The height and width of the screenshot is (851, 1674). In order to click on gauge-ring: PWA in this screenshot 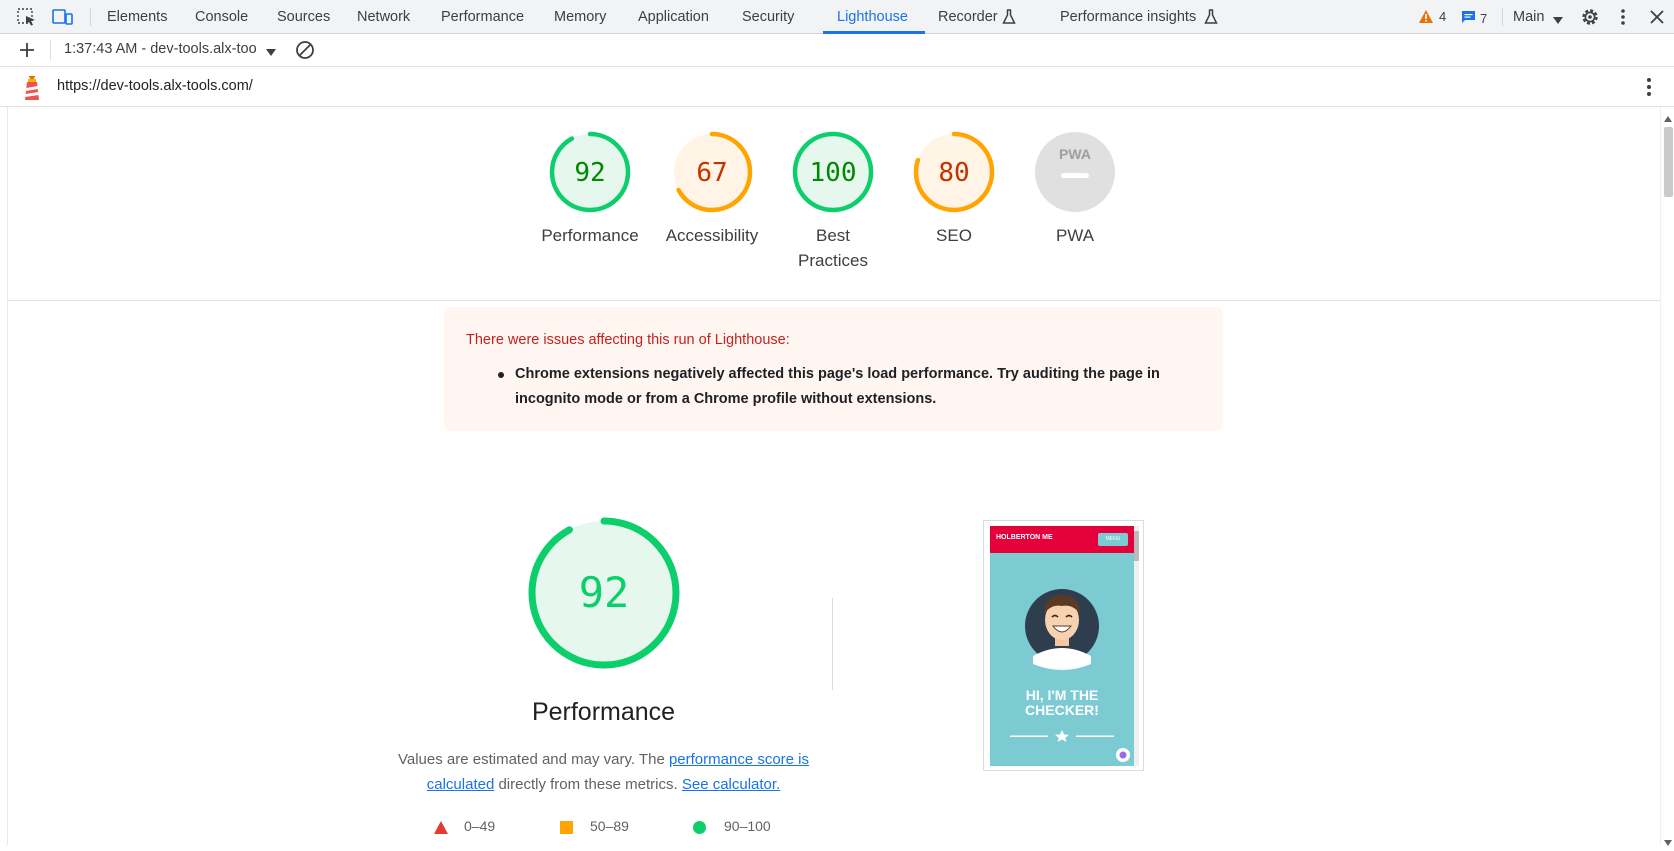, I will do `click(1075, 172)`.